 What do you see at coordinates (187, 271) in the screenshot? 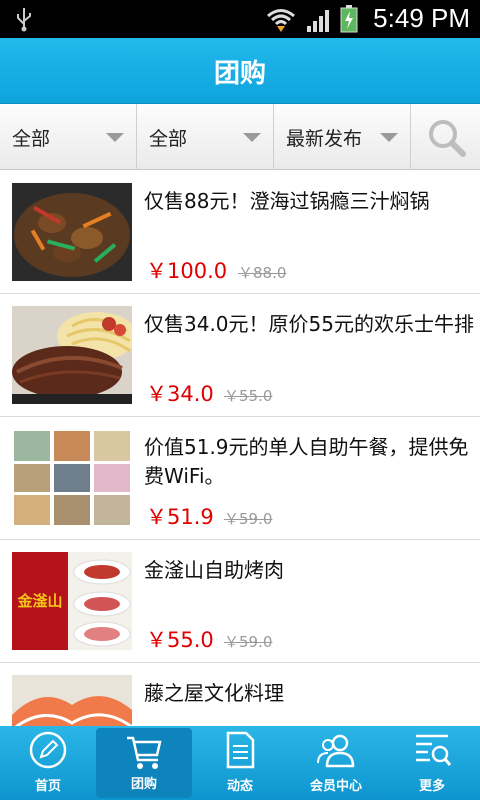
I see `deal-price: ￥100.0` at bounding box center [187, 271].